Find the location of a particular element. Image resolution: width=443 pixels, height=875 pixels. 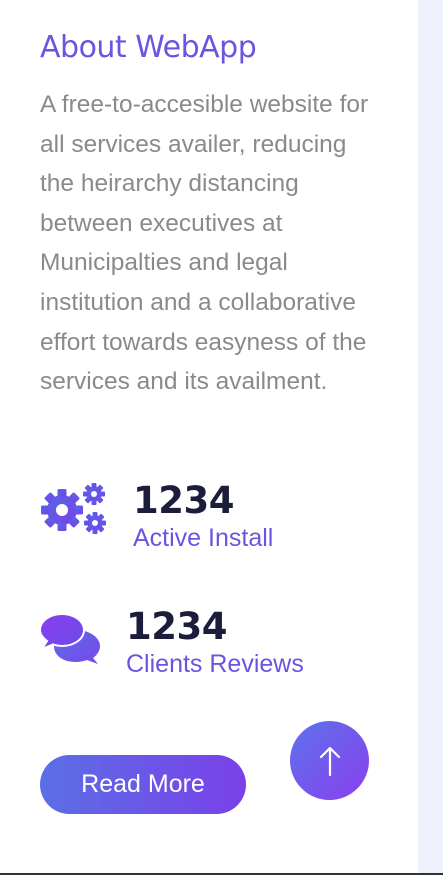

stat-active-install: 1234 Active Install is located at coordinates (156, 516).